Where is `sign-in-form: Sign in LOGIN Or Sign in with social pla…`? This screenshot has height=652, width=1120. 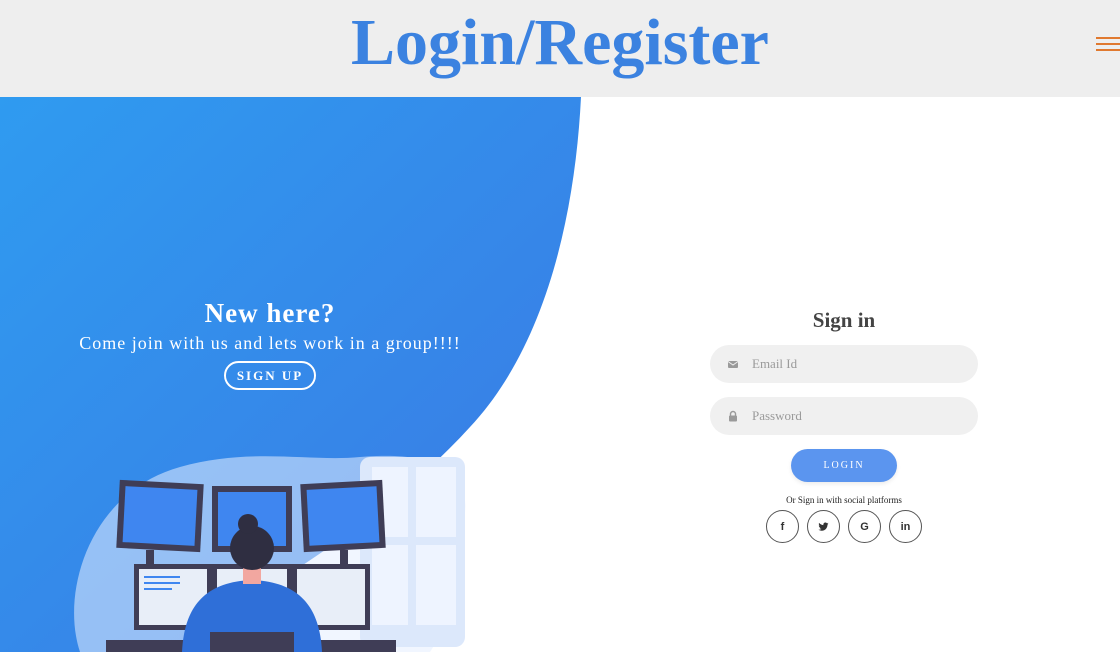 sign-in-form: Sign in LOGIN Or Sign in with social pla… is located at coordinates (844, 424).